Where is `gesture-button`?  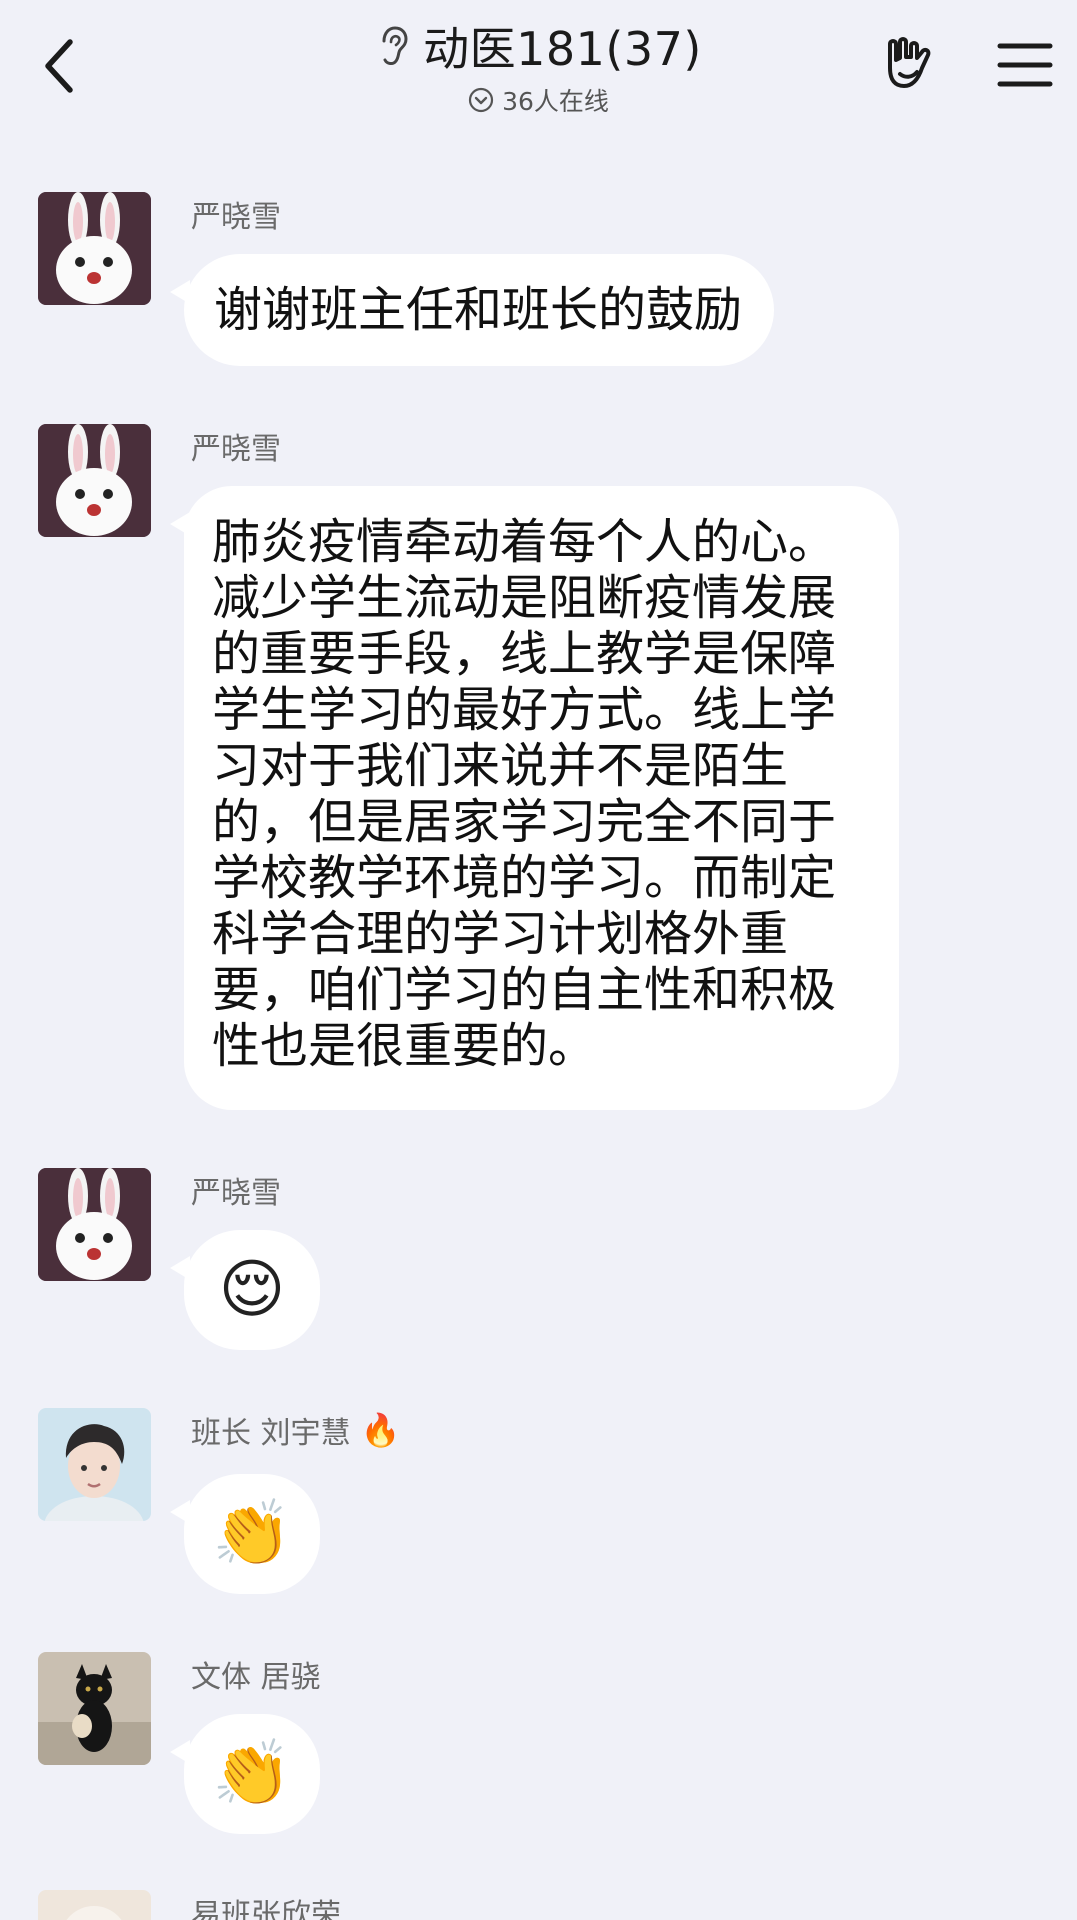
gesture-button is located at coordinates (908, 65).